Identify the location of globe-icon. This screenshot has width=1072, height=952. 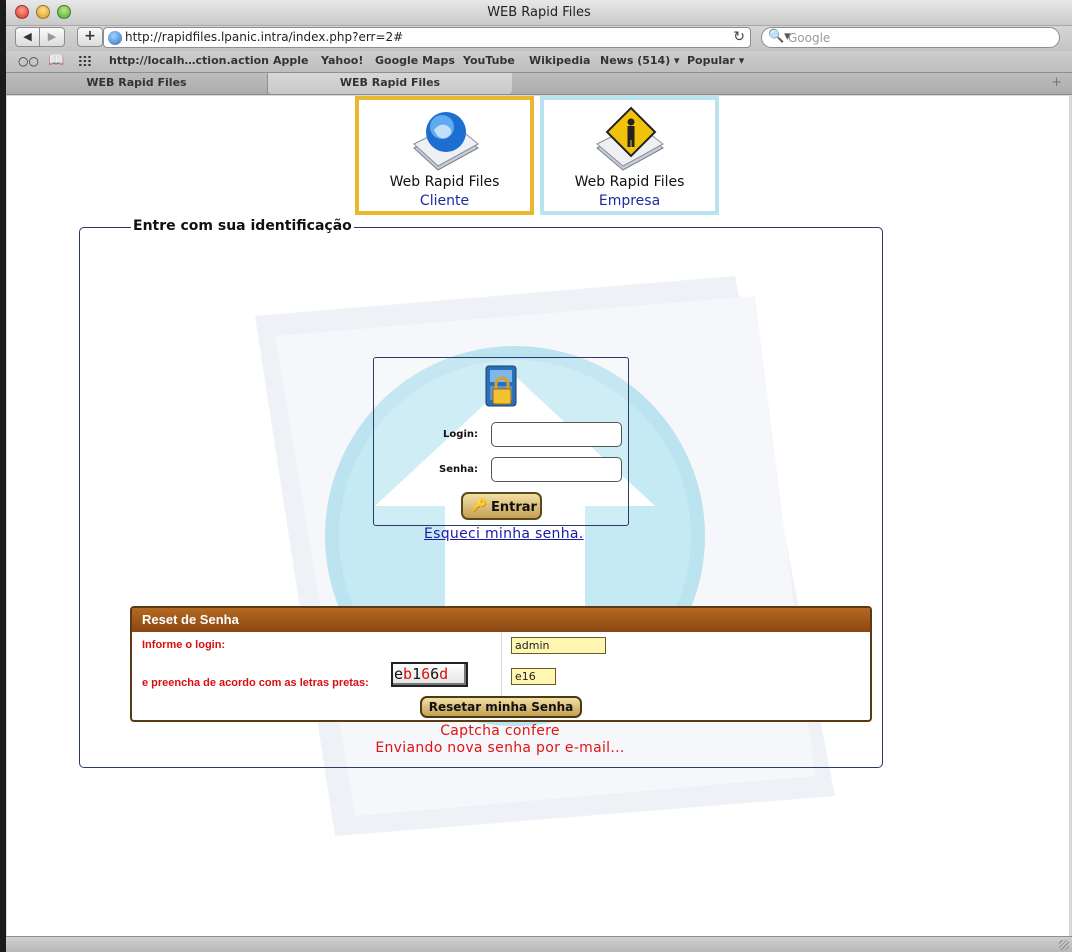
(115, 38).